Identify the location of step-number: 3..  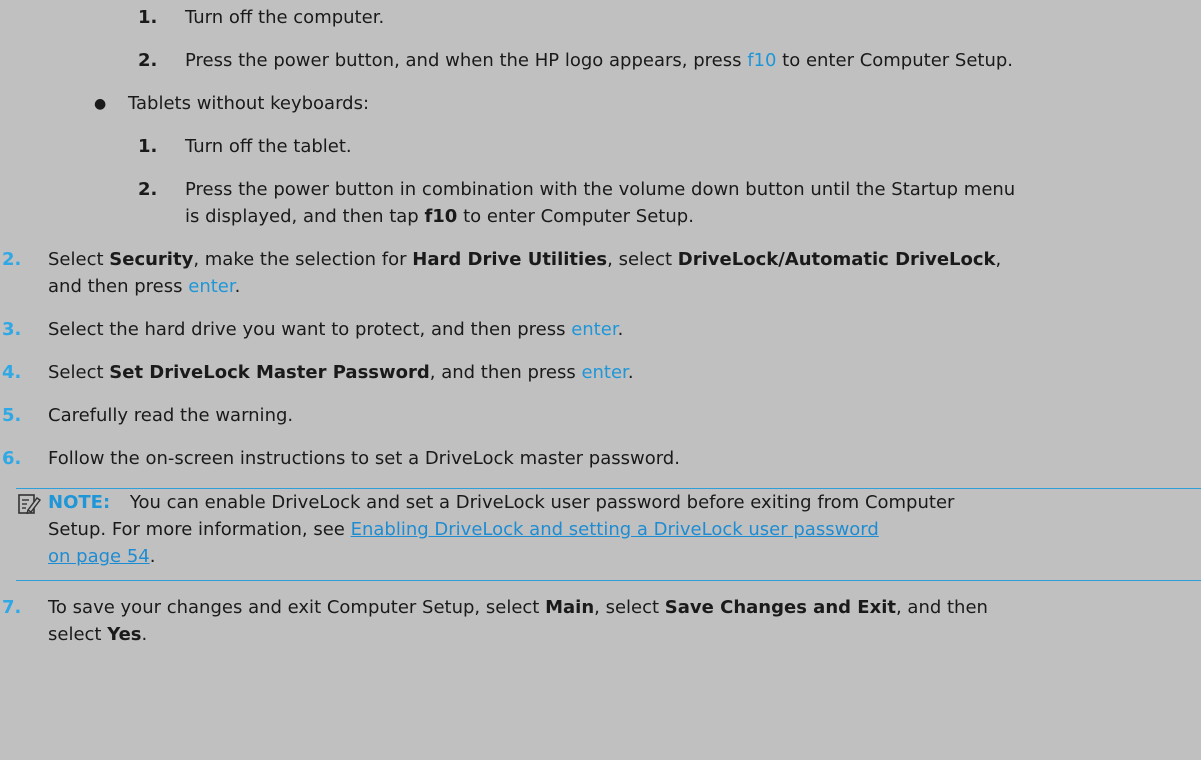
(12, 329).